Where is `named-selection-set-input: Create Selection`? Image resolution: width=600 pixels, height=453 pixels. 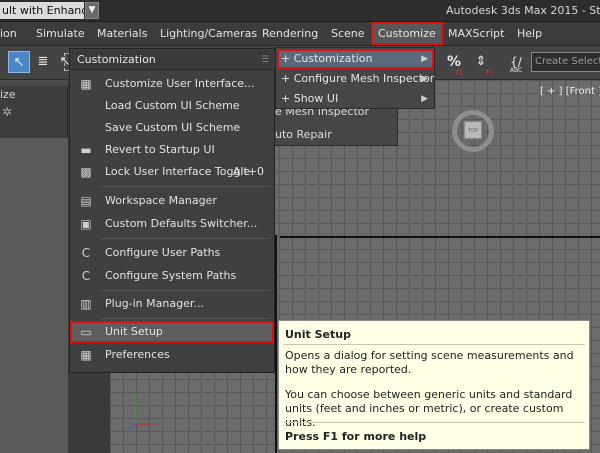 named-selection-set-input: Create Selection is located at coordinates (565, 62).